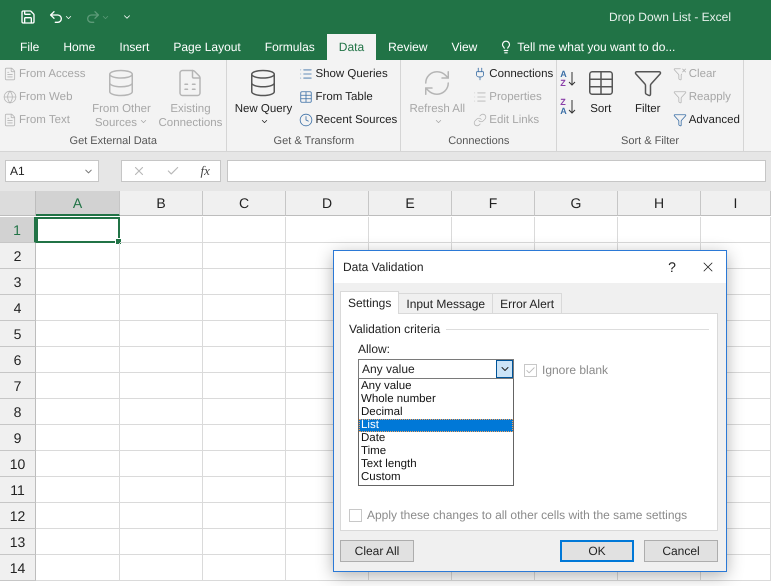 This screenshot has height=586, width=771. What do you see at coordinates (205, 171) in the screenshot?
I see `insert-function-button: fx` at bounding box center [205, 171].